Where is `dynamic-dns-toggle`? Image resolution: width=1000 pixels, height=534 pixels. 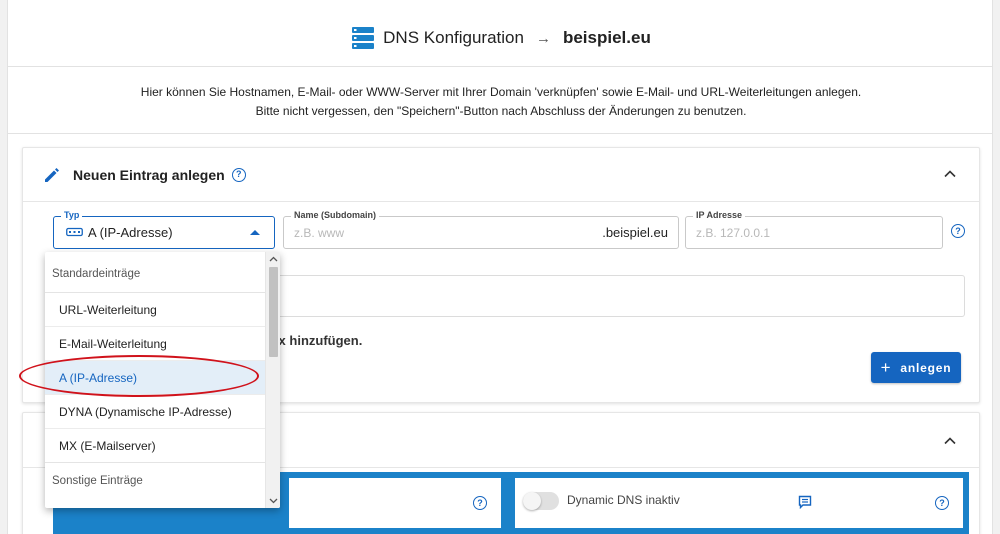 dynamic-dns-toggle is located at coordinates (541, 501).